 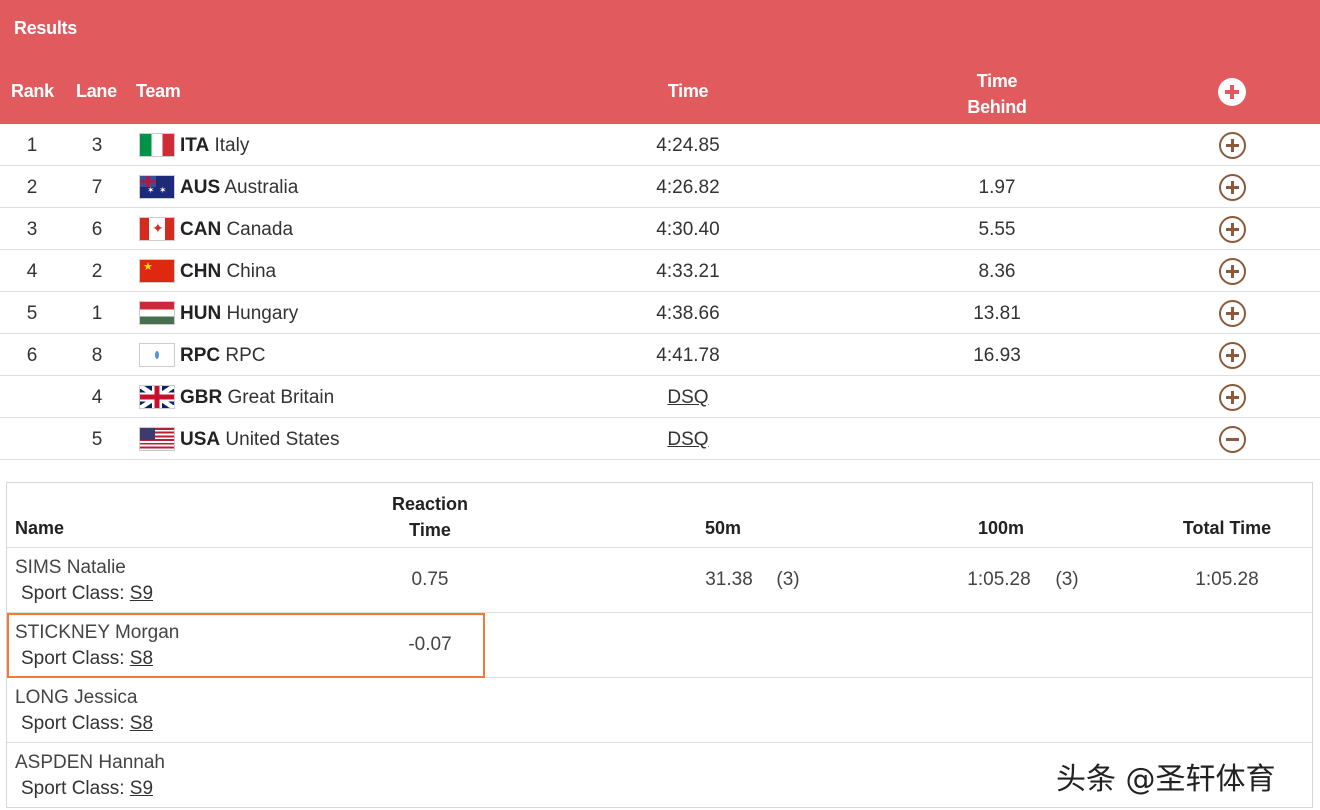 I want to click on team-code: HUN, so click(x=201, y=313).